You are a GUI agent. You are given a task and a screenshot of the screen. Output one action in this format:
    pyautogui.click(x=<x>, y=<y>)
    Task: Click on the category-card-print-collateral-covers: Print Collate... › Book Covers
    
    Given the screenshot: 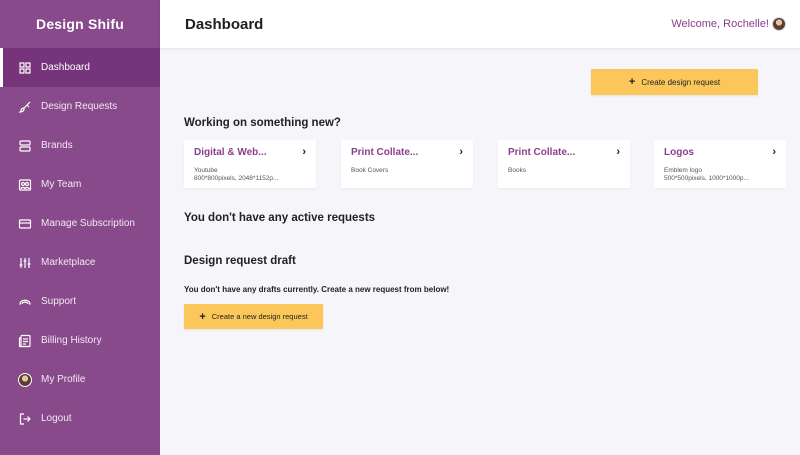 What is the action you would take?
    pyautogui.click(x=407, y=164)
    